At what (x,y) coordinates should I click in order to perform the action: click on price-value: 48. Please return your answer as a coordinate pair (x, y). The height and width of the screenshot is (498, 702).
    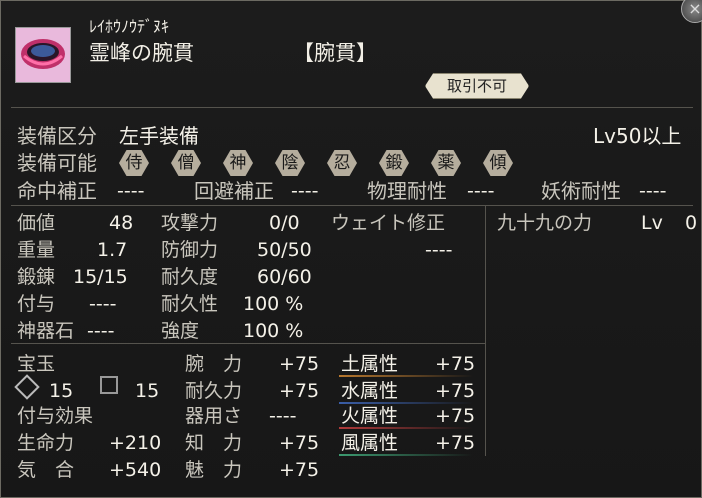
    Looking at the image, I should click on (121, 223).